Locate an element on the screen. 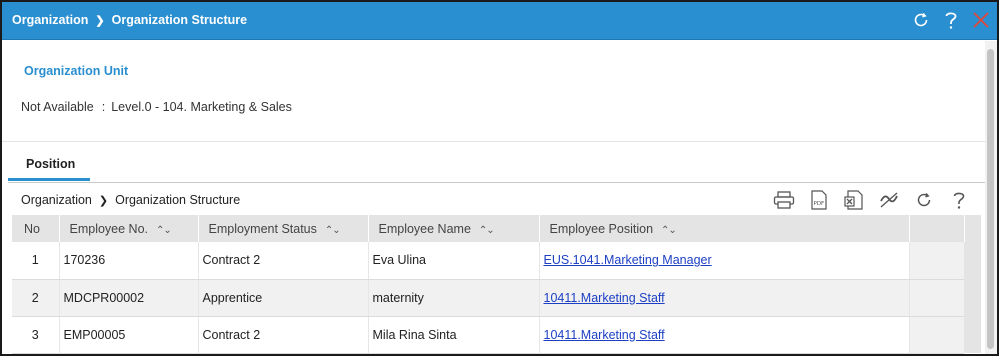 The image size is (999, 356). cell-employee-no: 170236 is located at coordinates (129, 261).